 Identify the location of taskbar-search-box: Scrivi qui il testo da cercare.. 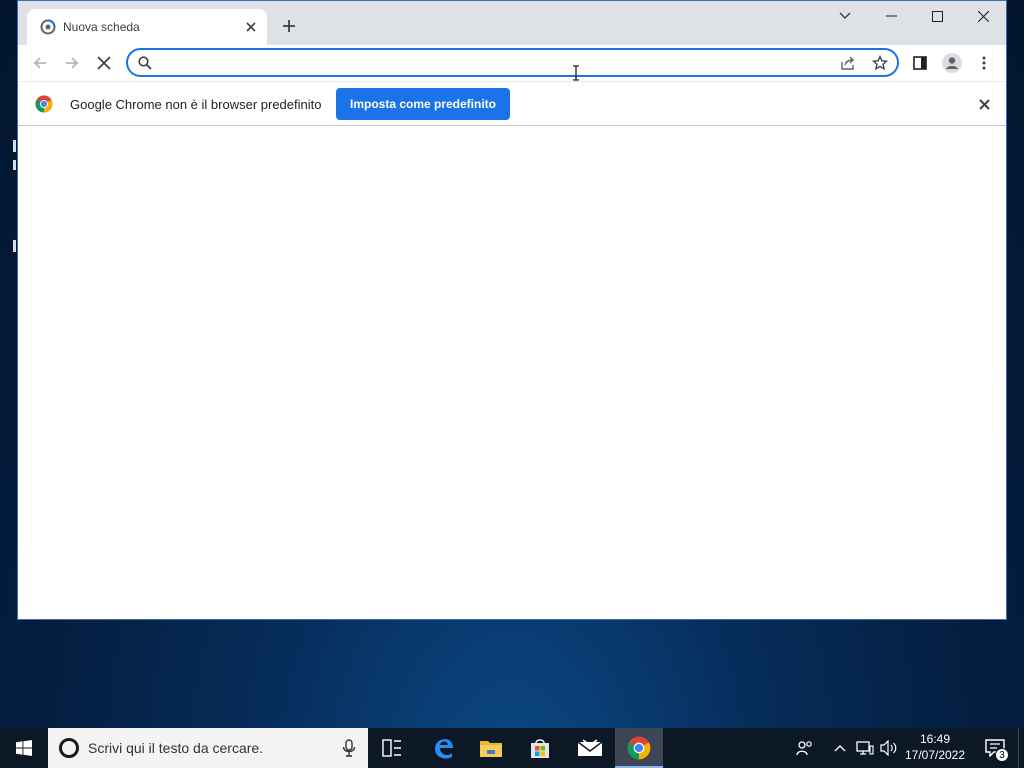
(208, 748).